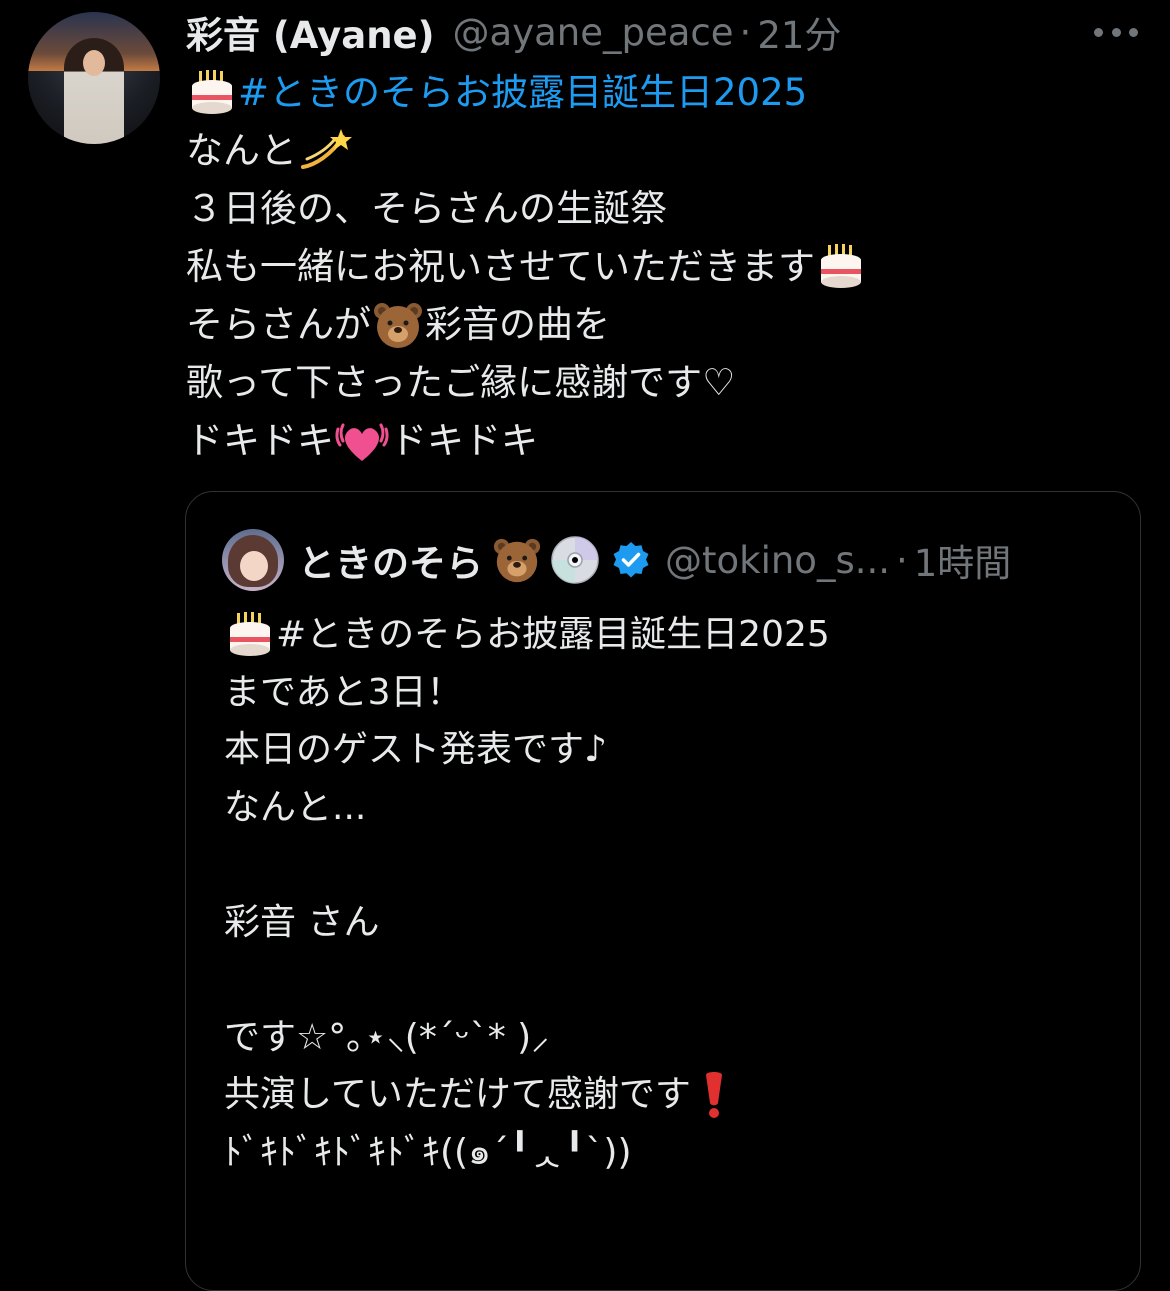 This screenshot has width=1170, height=1291. I want to click on tweet-line-text: なんと, so click(241, 150).